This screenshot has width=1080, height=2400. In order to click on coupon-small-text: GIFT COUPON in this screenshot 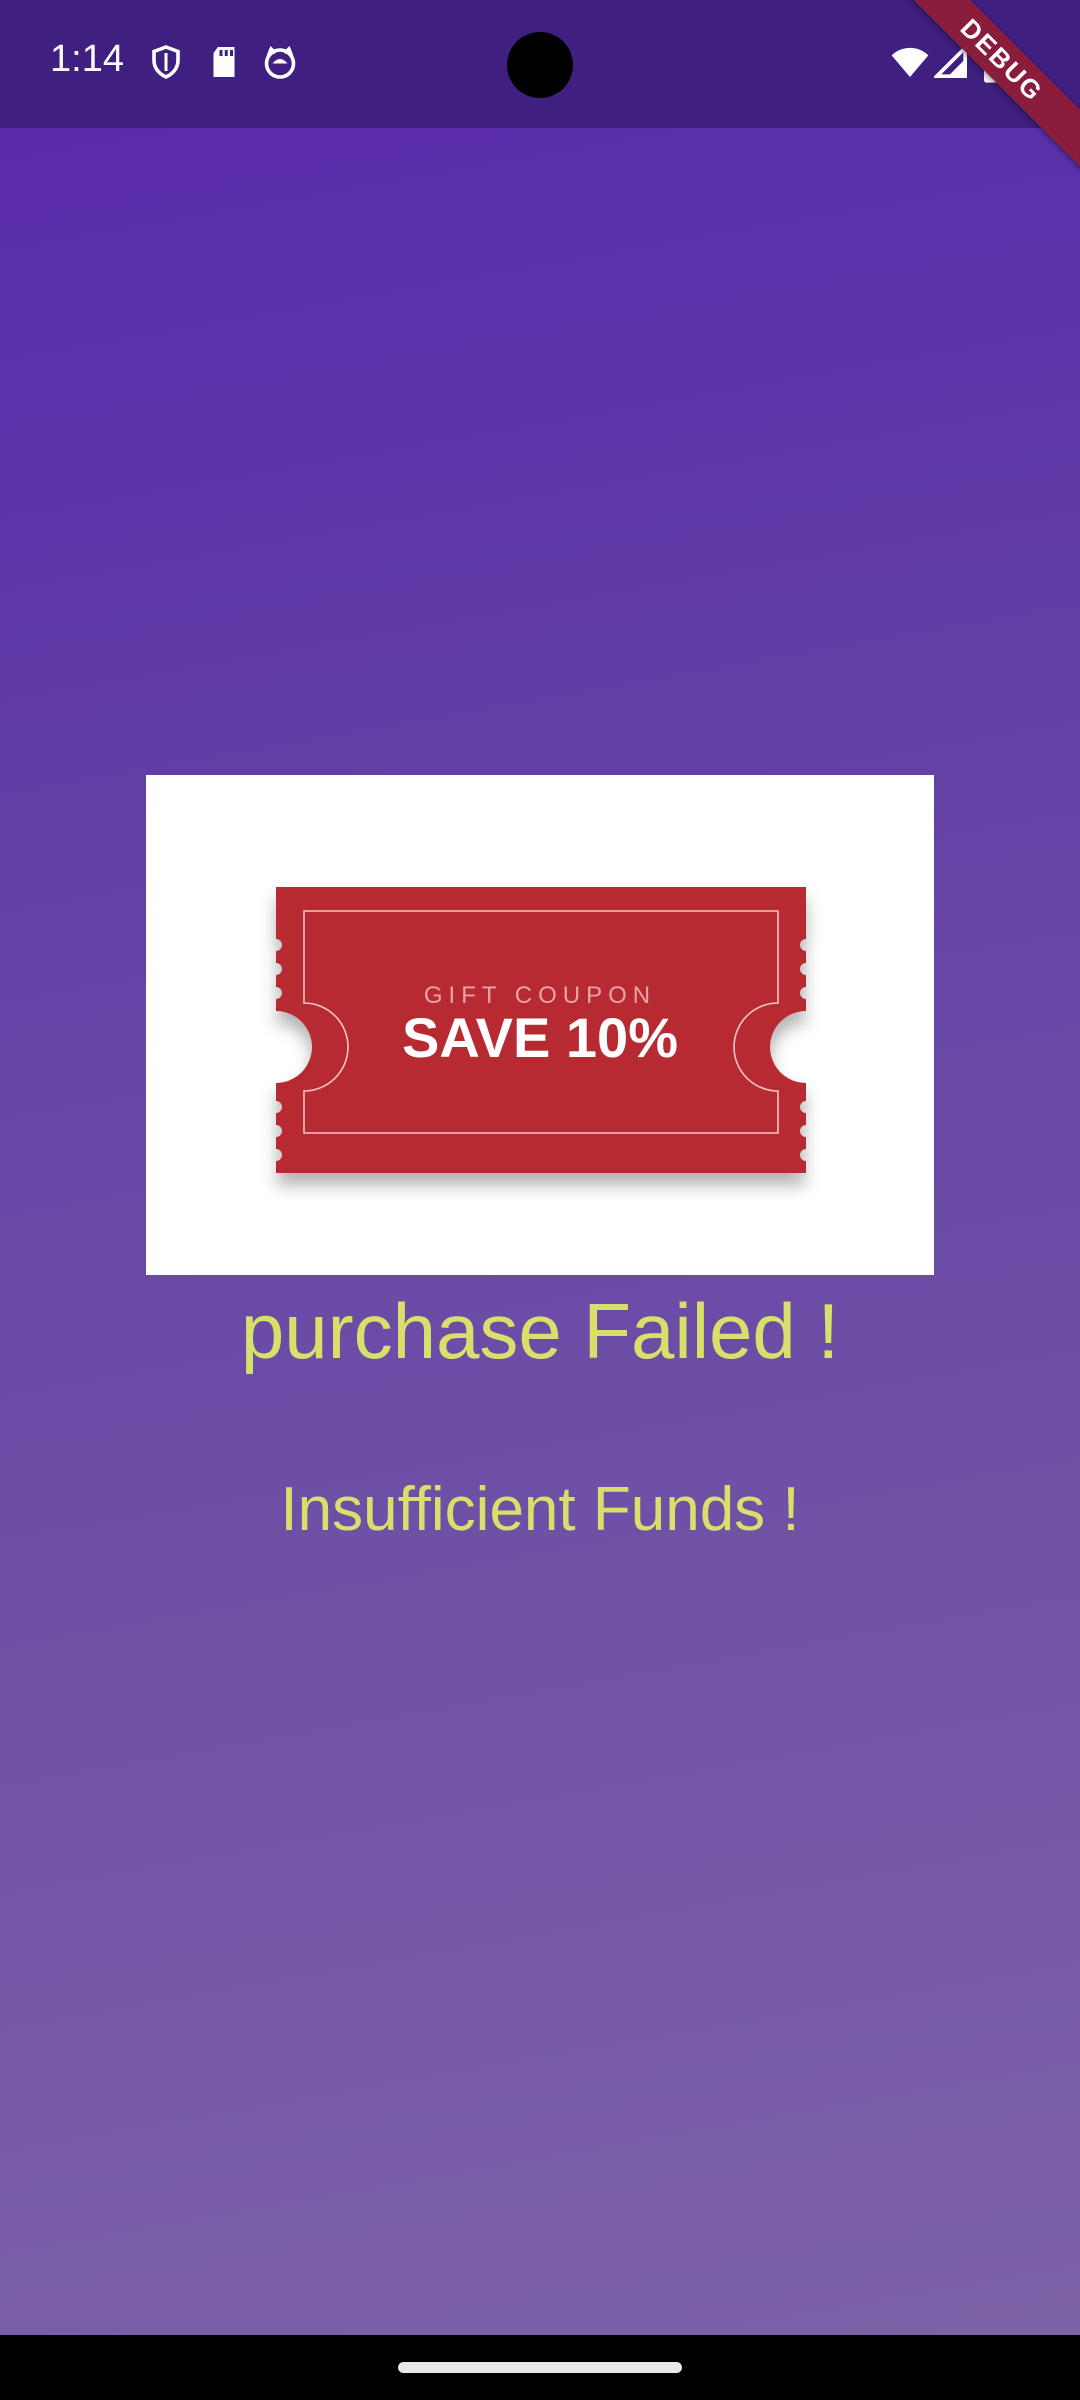, I will do `click(540, 995)`.